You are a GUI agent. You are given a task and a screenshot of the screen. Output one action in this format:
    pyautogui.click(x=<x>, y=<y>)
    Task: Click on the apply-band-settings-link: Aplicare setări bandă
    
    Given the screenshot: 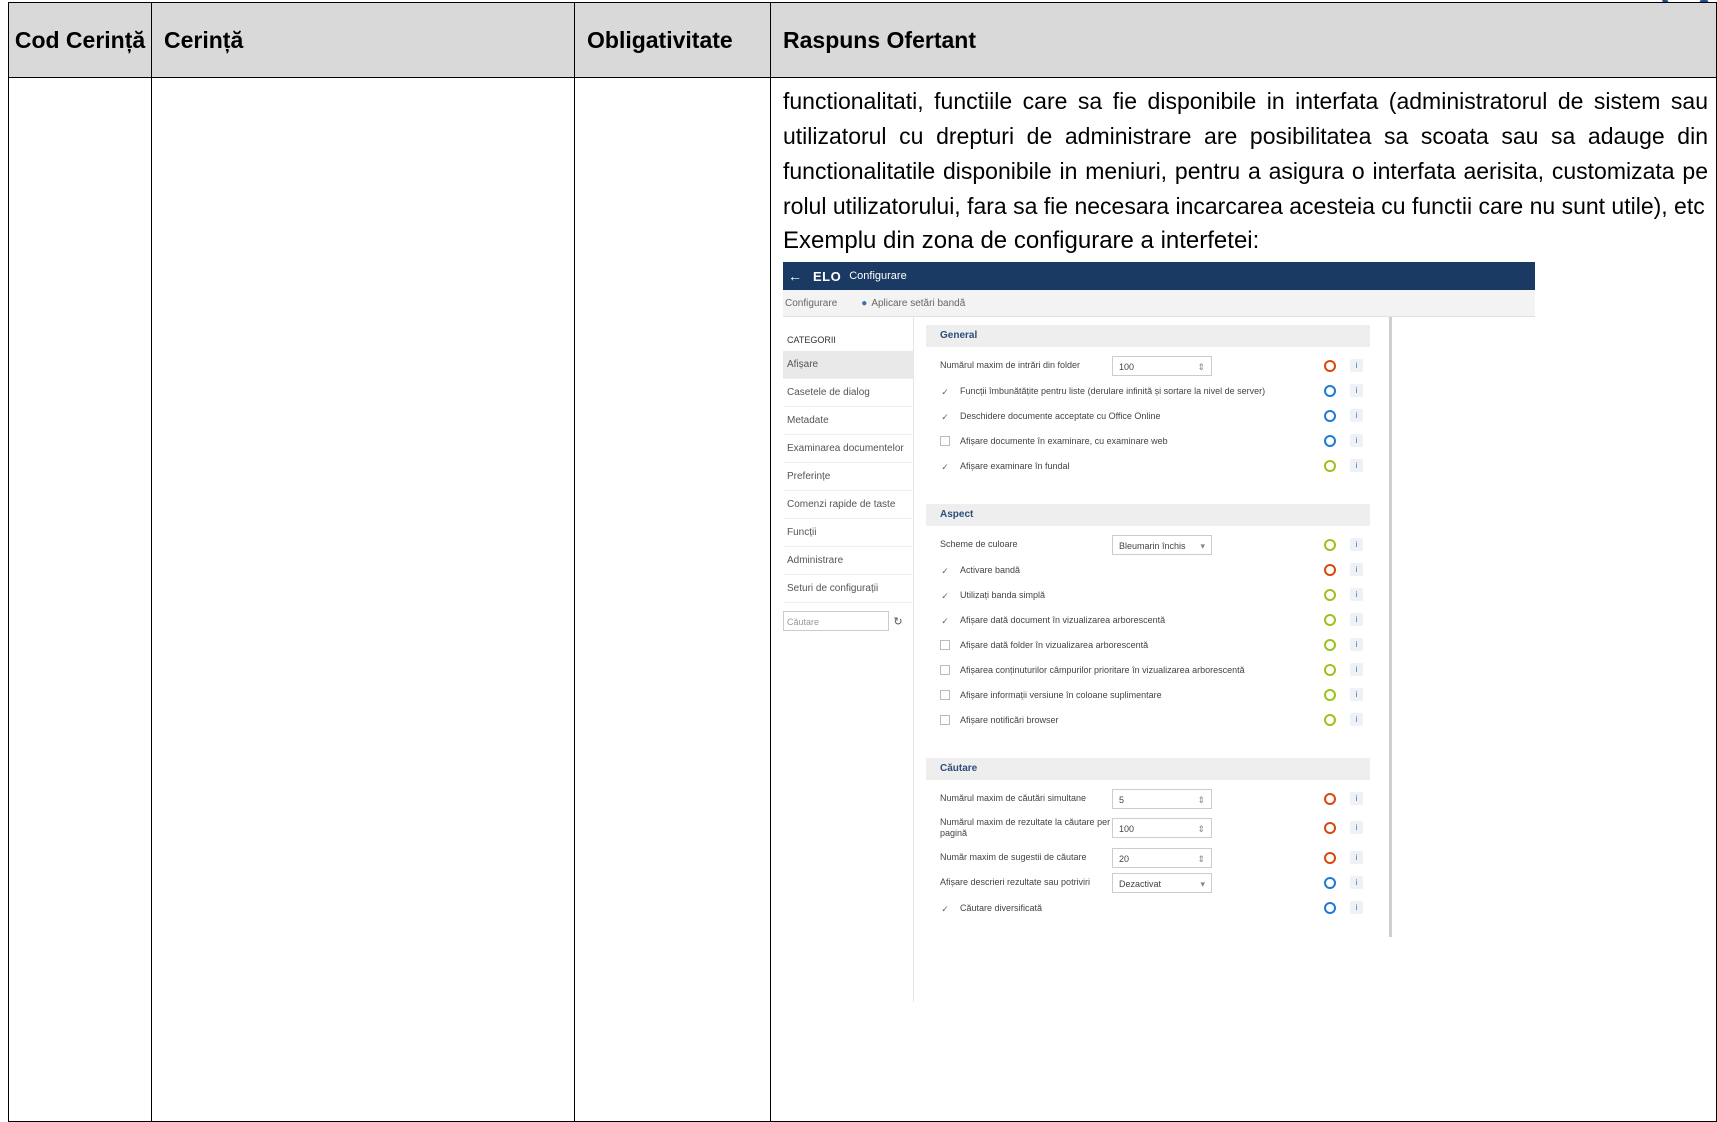 What is the action you would take?
    pyautogui.click(x=918, y=303)
    